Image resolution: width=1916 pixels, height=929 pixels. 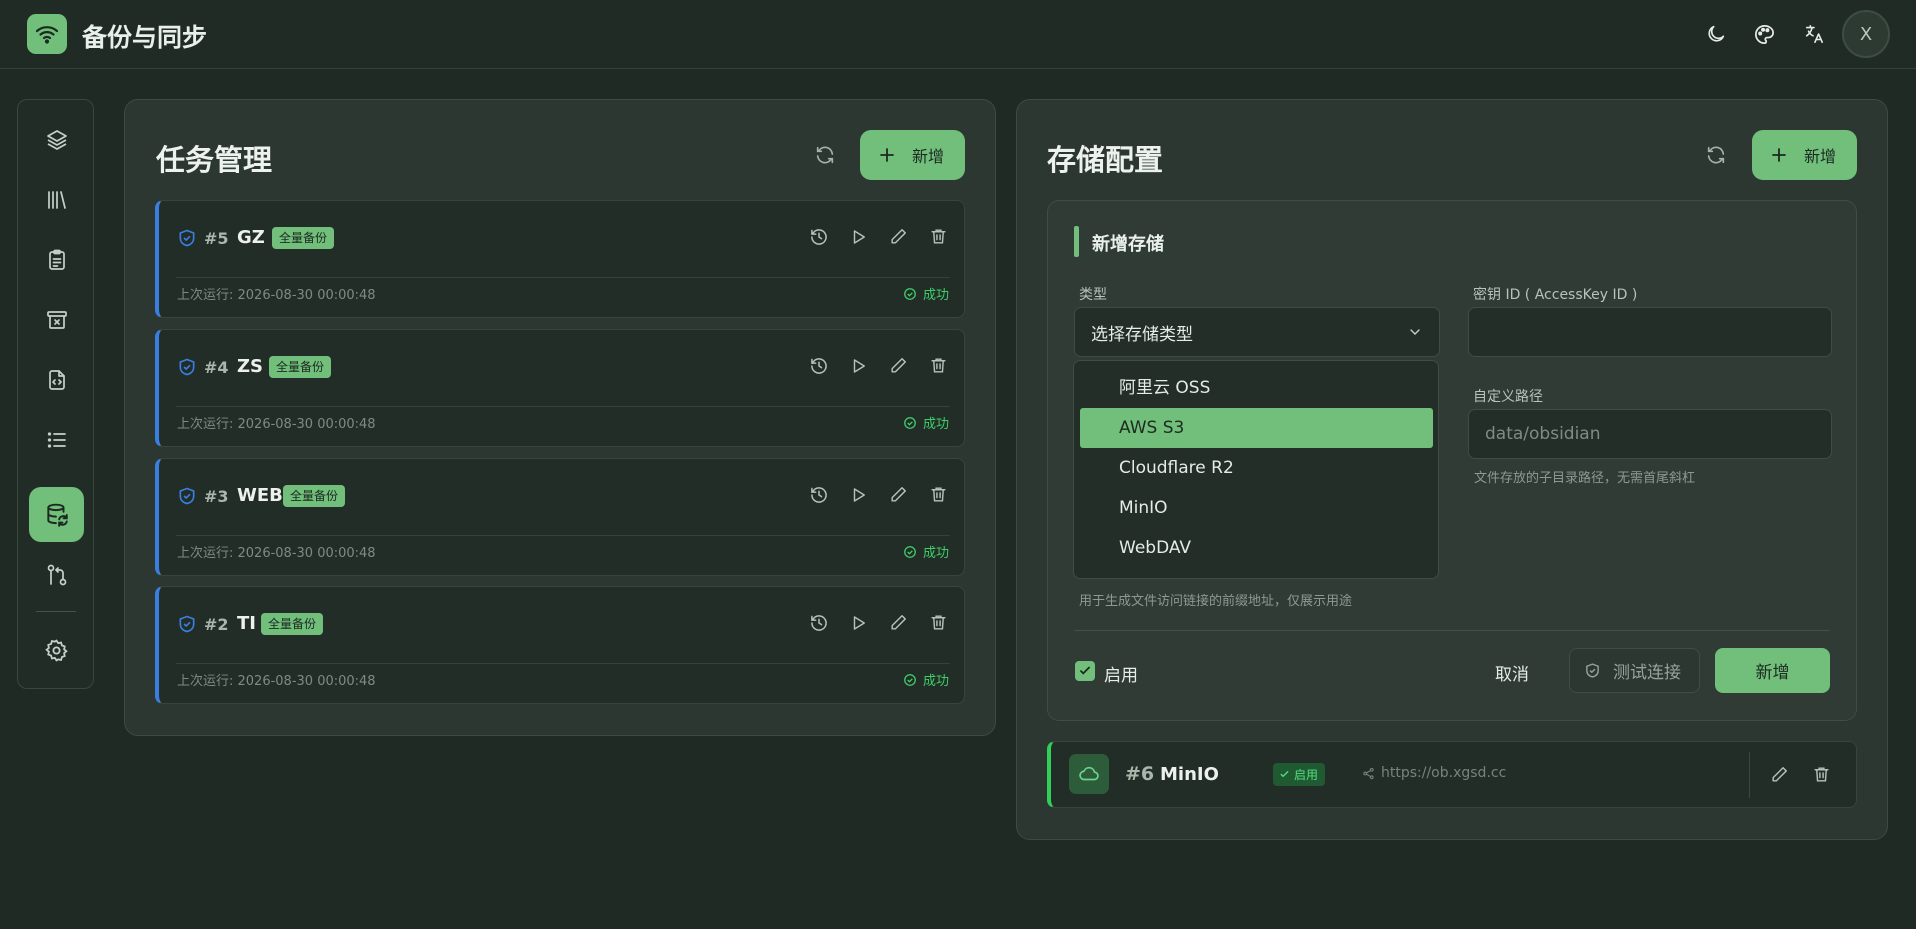 I want to click on submit-add-button: 新增, so click(x=1772, y=670).